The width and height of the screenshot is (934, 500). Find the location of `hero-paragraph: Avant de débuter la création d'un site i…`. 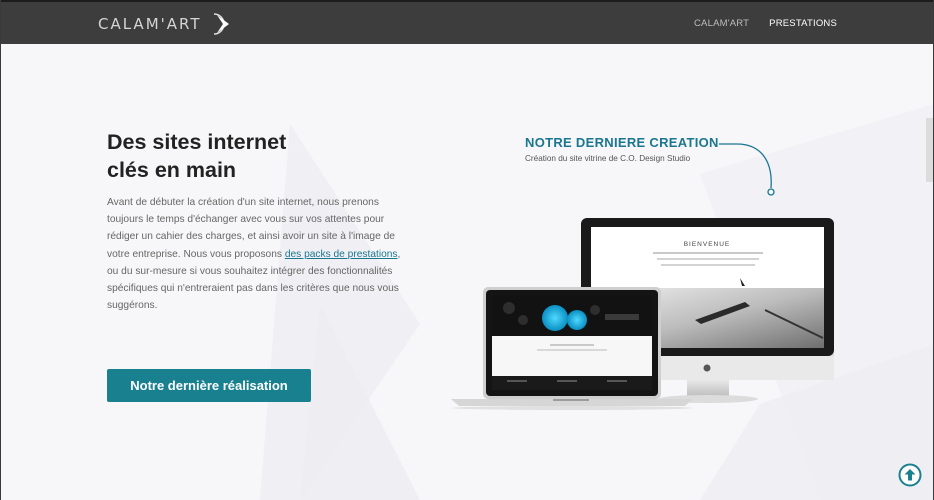

hero-paragraph: Avant de débuter la création d'un site i… is located at coordinates (259, 254).